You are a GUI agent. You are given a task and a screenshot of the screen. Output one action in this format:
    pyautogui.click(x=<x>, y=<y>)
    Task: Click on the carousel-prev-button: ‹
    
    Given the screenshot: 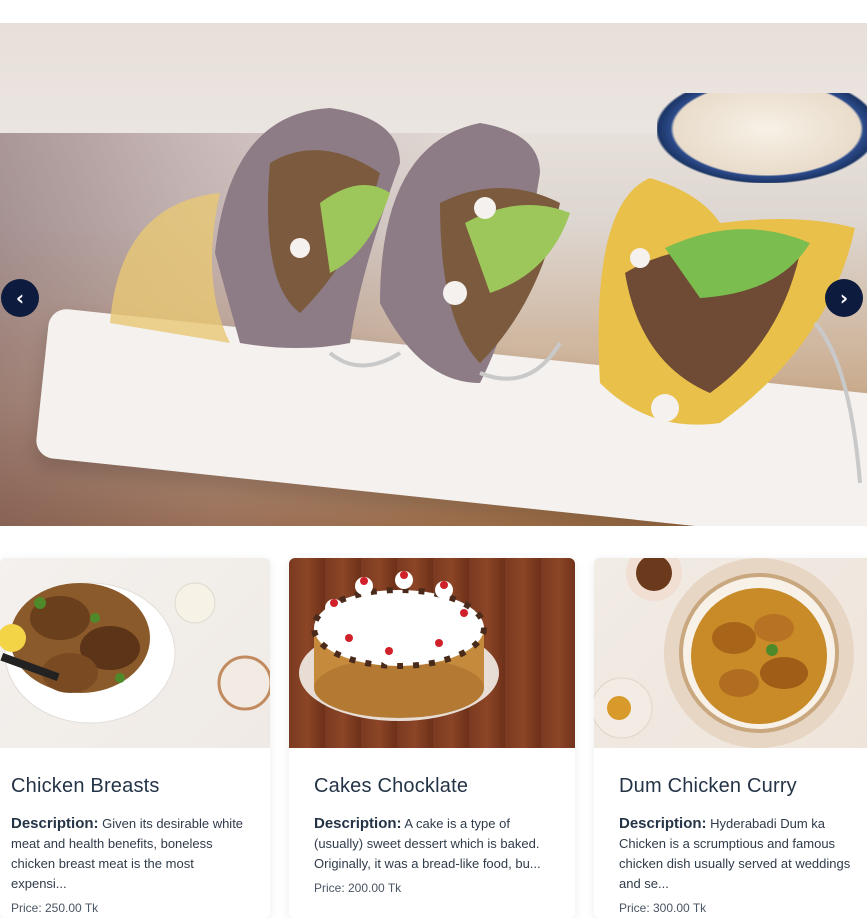 What is the action you would take?
    pyautogui.click(x=20, y=298)
    